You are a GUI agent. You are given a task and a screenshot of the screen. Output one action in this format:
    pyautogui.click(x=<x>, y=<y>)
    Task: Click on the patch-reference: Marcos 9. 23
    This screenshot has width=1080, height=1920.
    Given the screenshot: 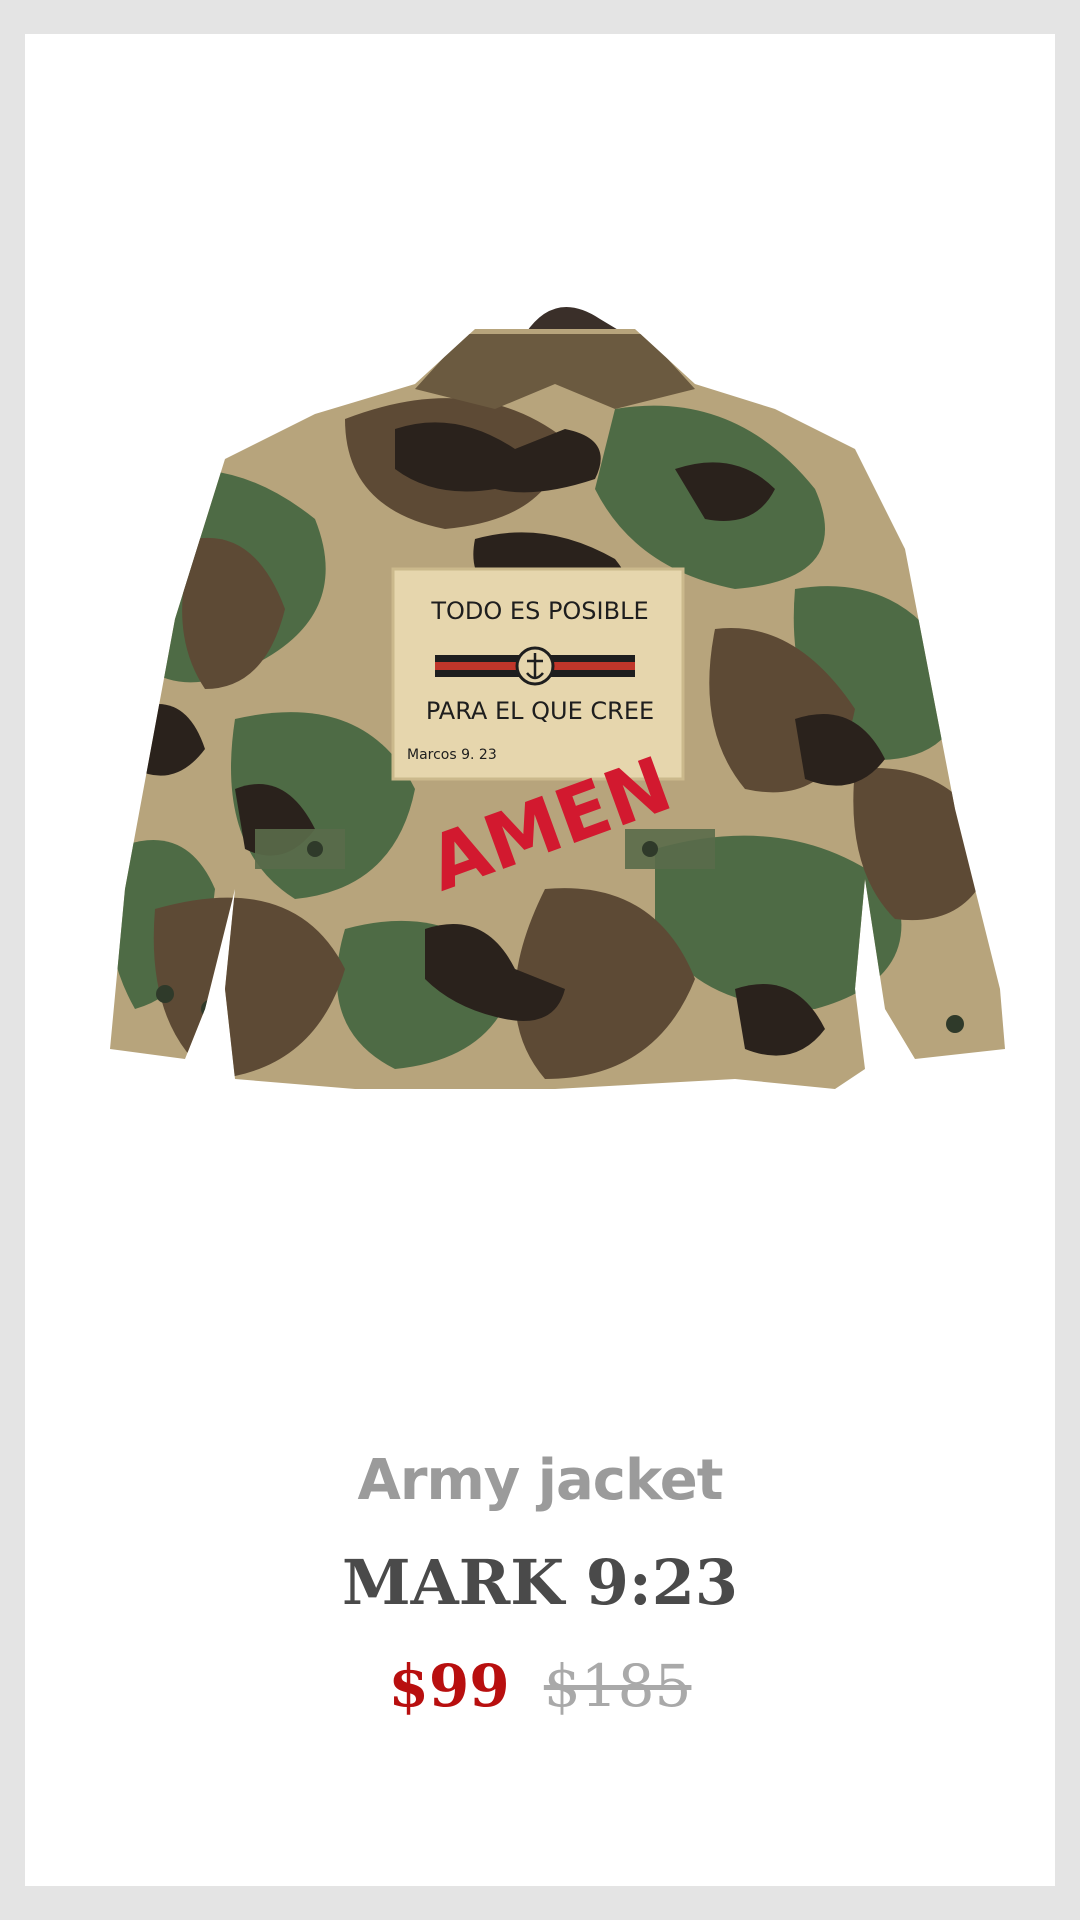 What is the action you would take?
    pyautogui.click(x=452, y=755)
    